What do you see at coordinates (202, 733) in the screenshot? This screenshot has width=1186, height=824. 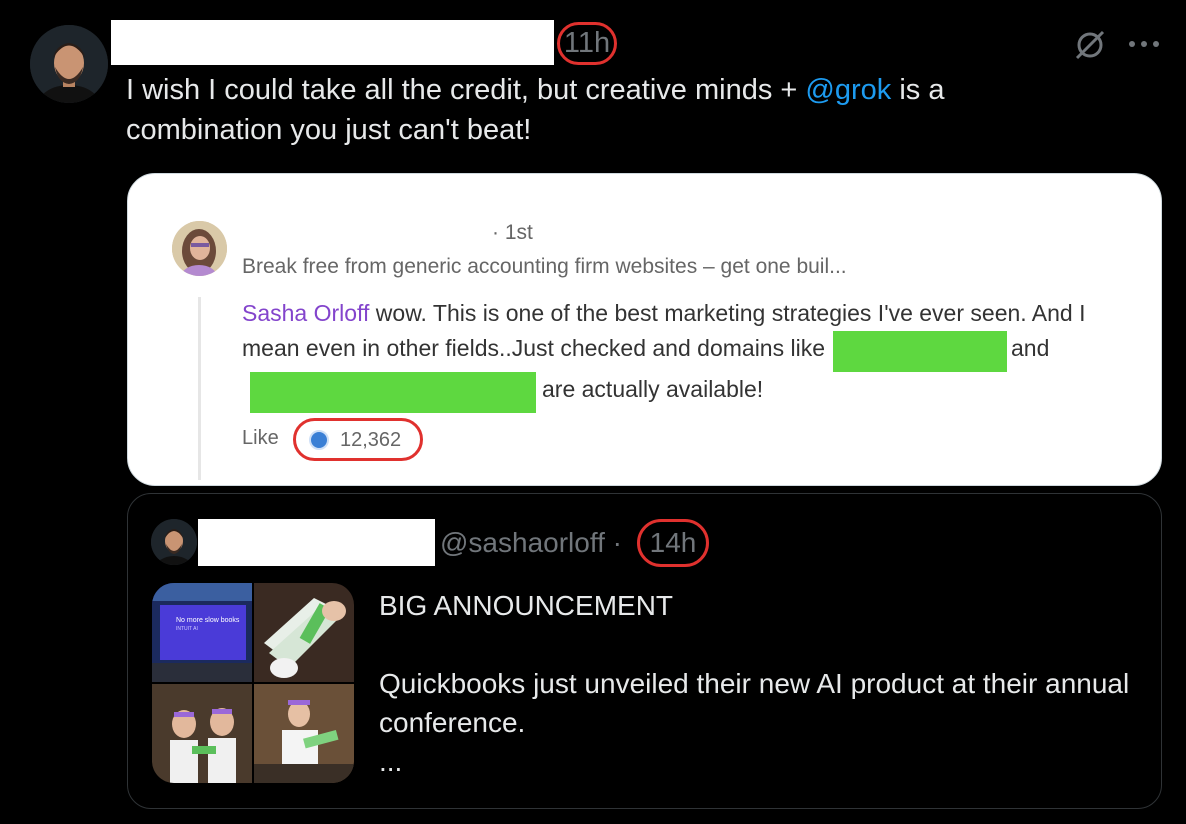 I see `media-thumbnail-people` at bounding box center [202, 733].